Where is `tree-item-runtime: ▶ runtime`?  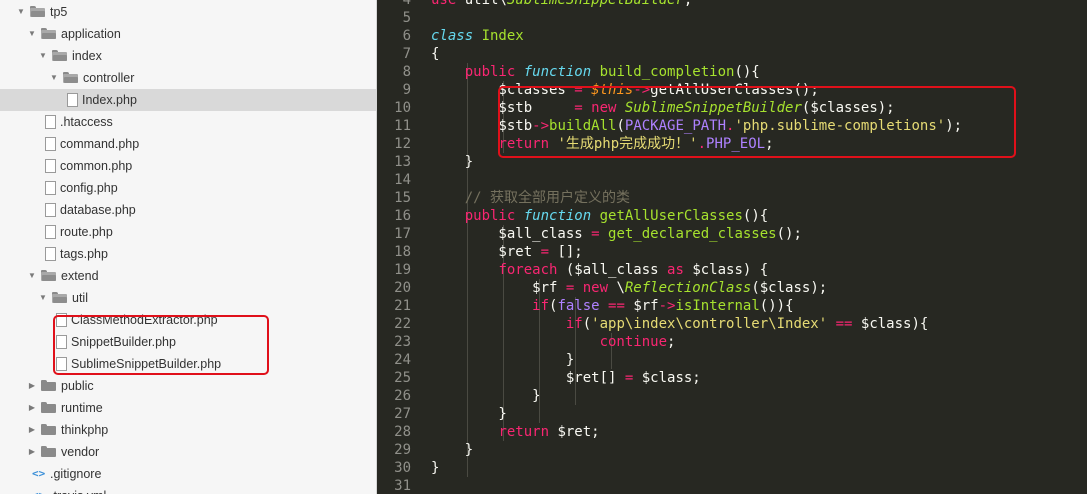 tree-item-runtime: ▶ runtime is located at coordinates (188, 408).